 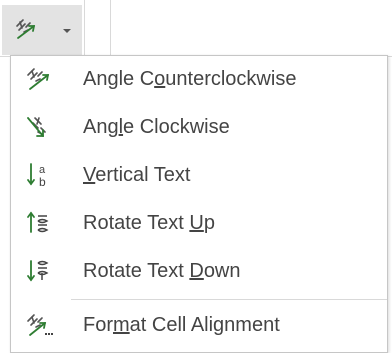 I want to click on rotate-text-up-icon, so click(x=38, y=222).